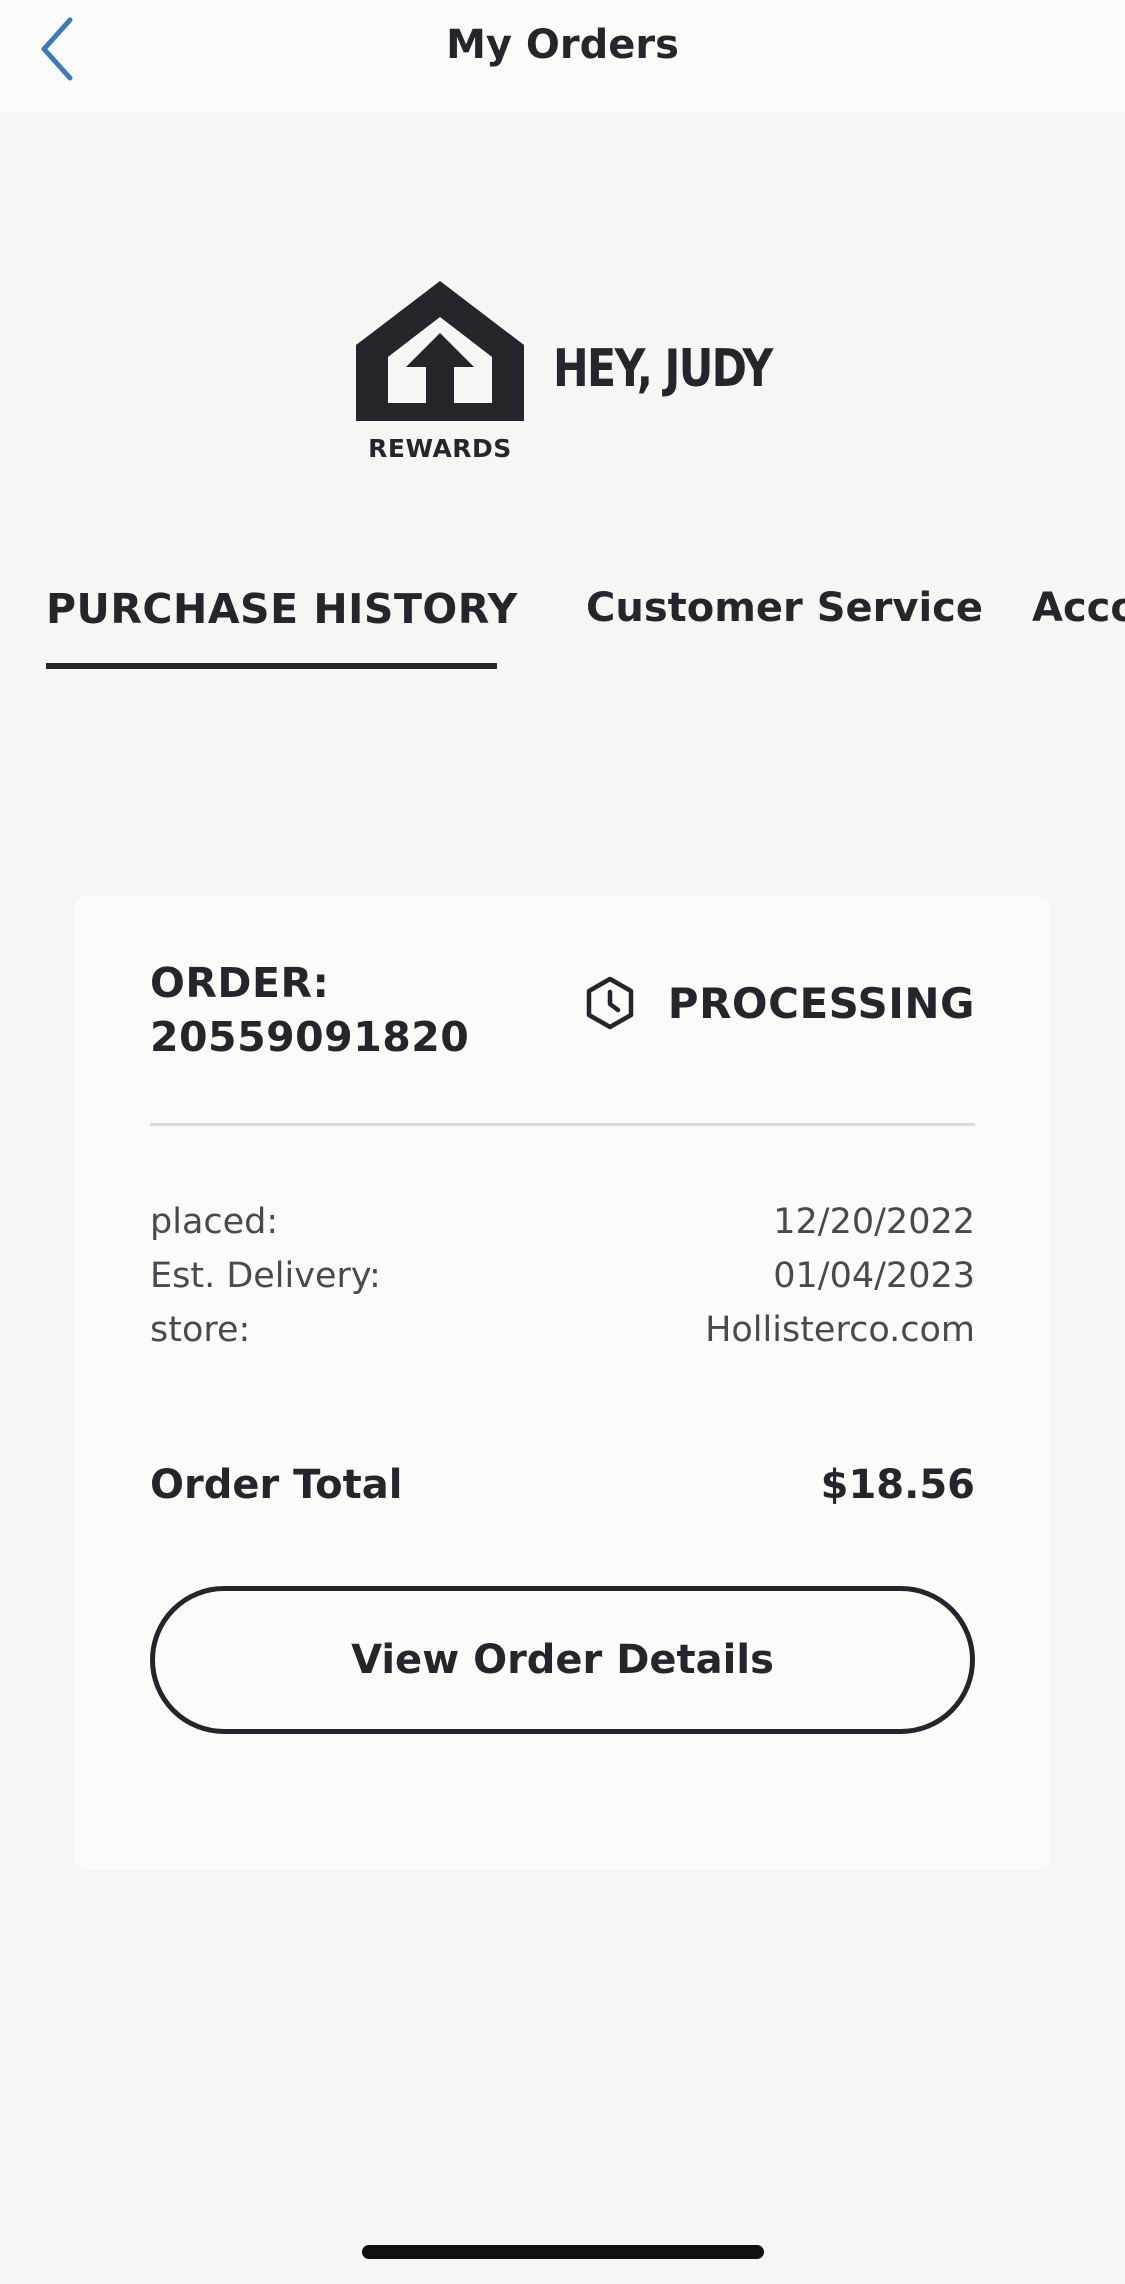  What do you see at coordinates (271, 666) in the screenshot?
I see `active-tab-indicator` at bounding box center [271, 666].